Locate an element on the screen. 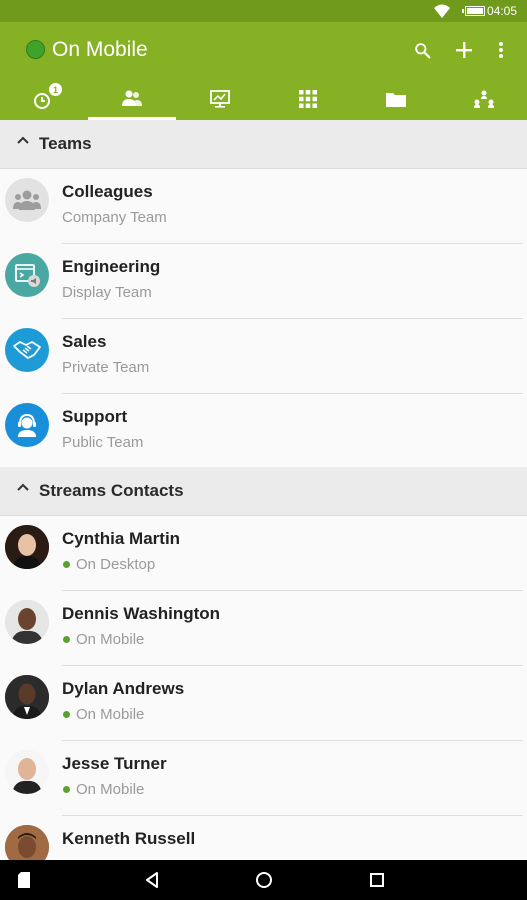  notification-badge: 1 is located at coordinates (55, 89).